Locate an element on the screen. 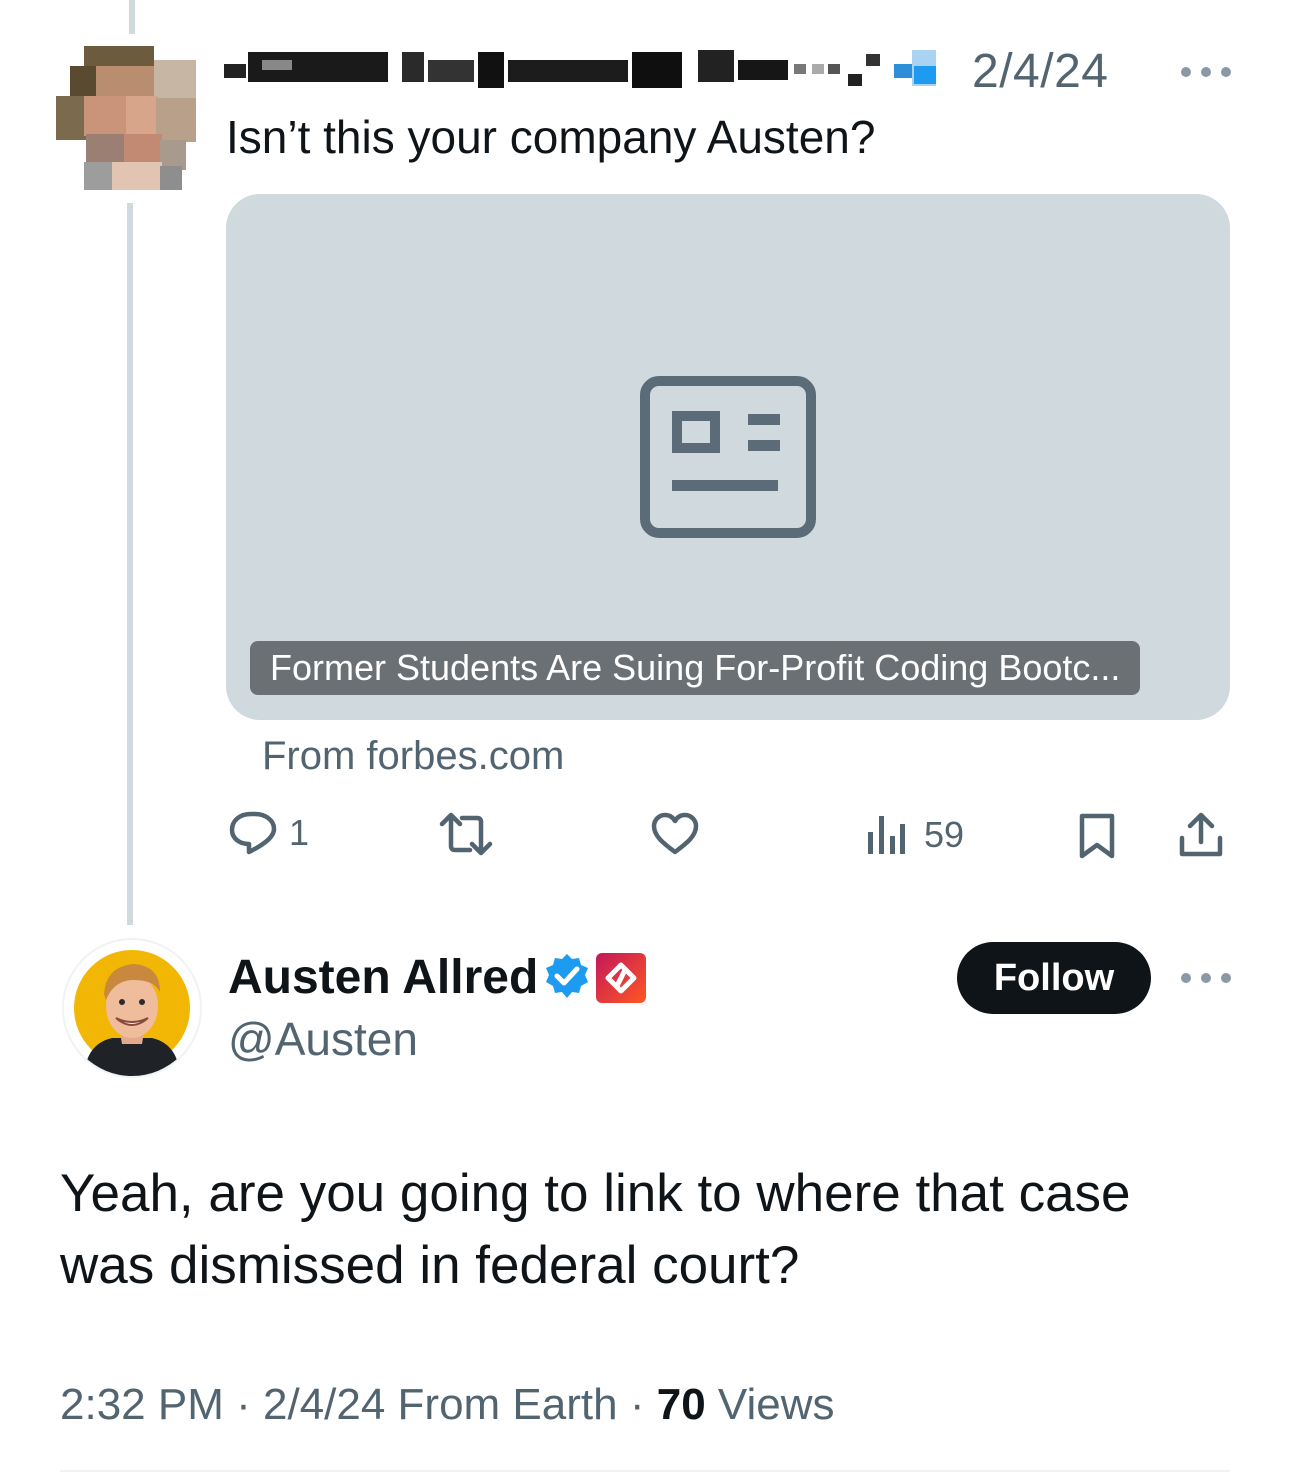 The width and height of the screenshot is (1290, 1477). reply-more-icon is located at coordinates (1206, 978).